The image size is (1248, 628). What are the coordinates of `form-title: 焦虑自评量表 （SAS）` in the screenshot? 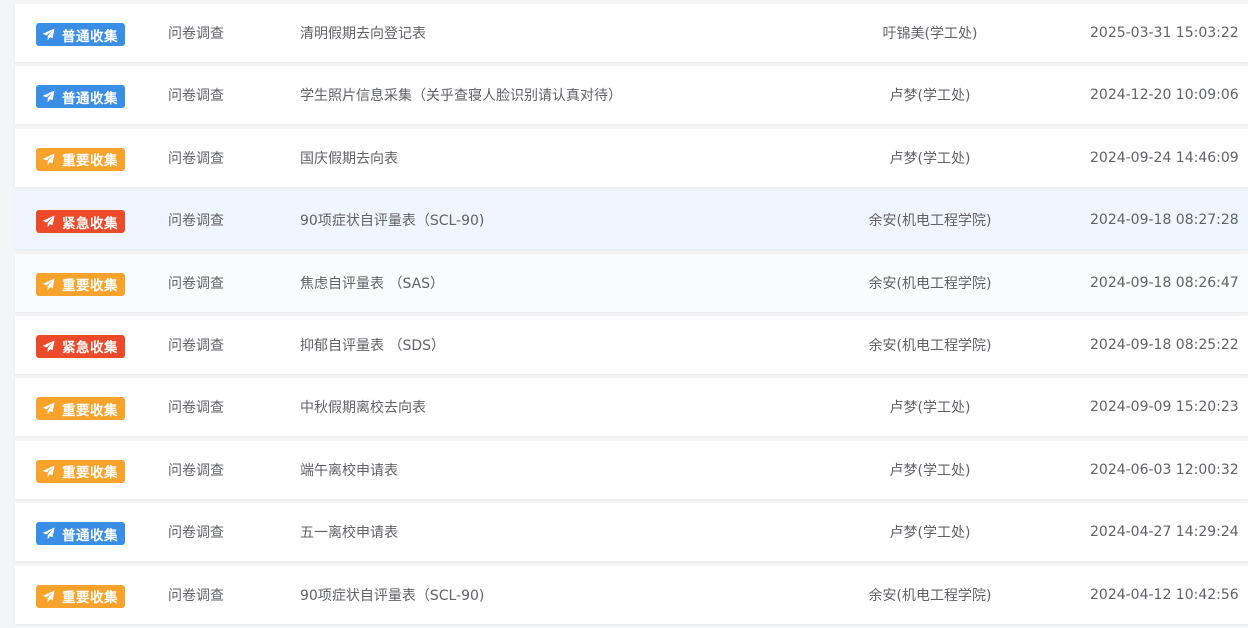 It's located at (372, 283).